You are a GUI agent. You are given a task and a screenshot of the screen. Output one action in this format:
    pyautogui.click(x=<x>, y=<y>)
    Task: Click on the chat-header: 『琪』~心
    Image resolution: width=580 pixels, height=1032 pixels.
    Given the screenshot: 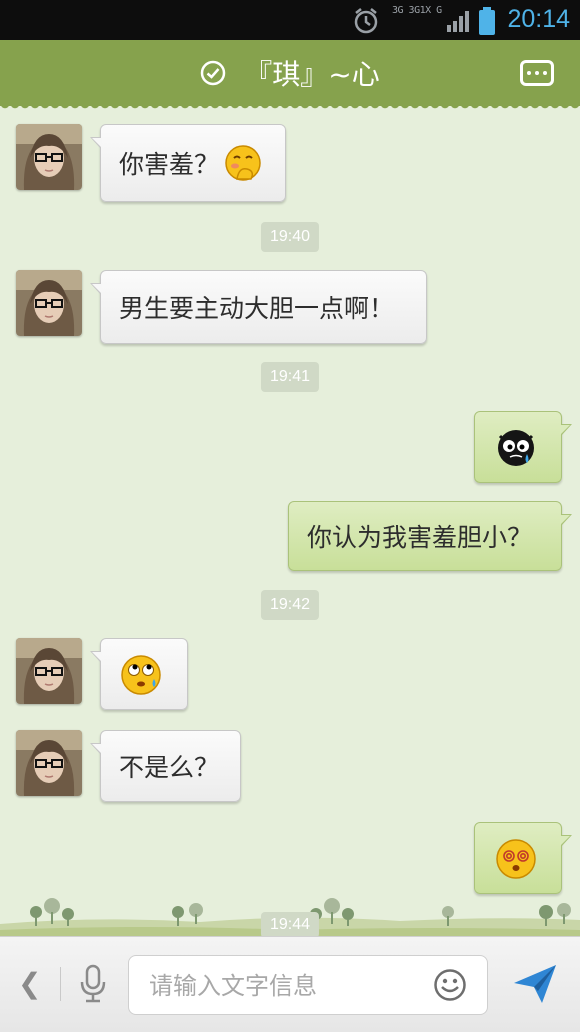 What is the action you would take?
    pyautogui.click(x=290, y=76)
    